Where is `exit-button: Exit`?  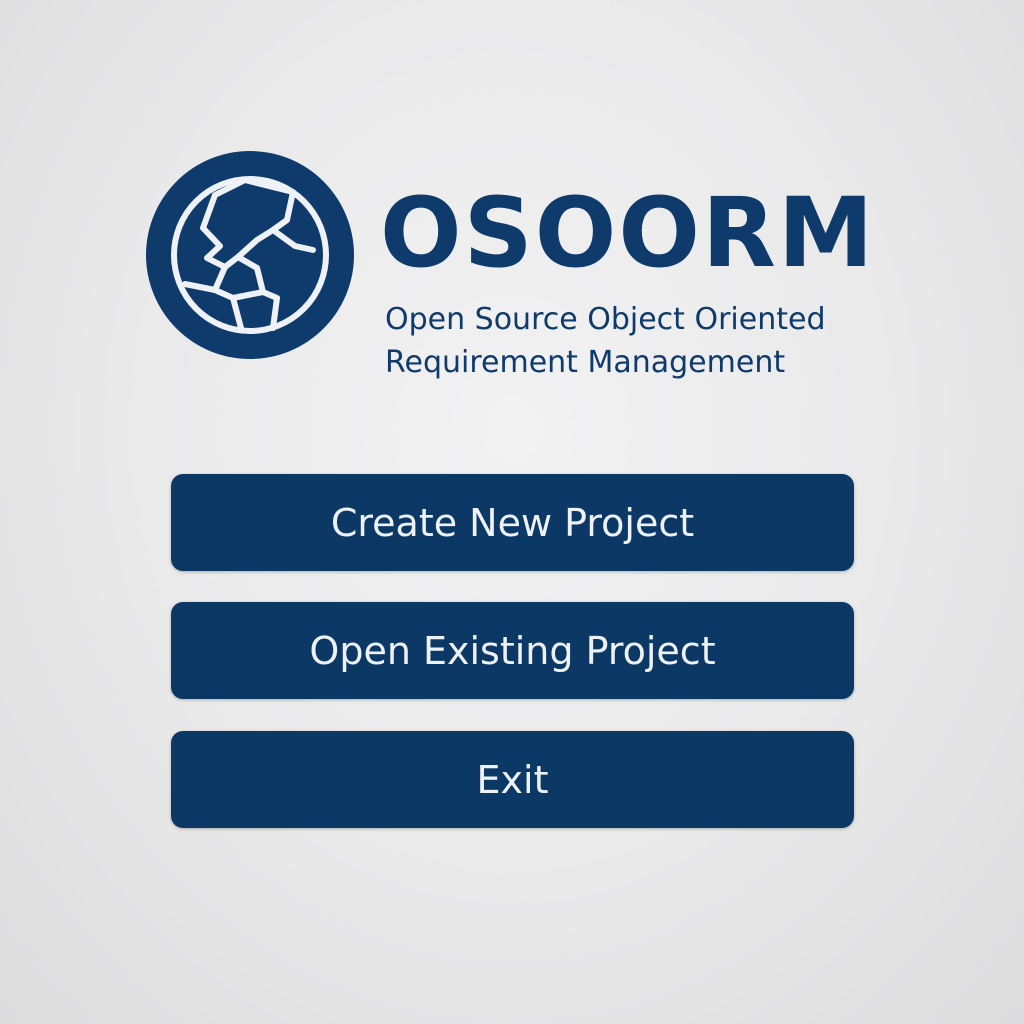
exit-button: Exit is located at coordinates (512, 779).